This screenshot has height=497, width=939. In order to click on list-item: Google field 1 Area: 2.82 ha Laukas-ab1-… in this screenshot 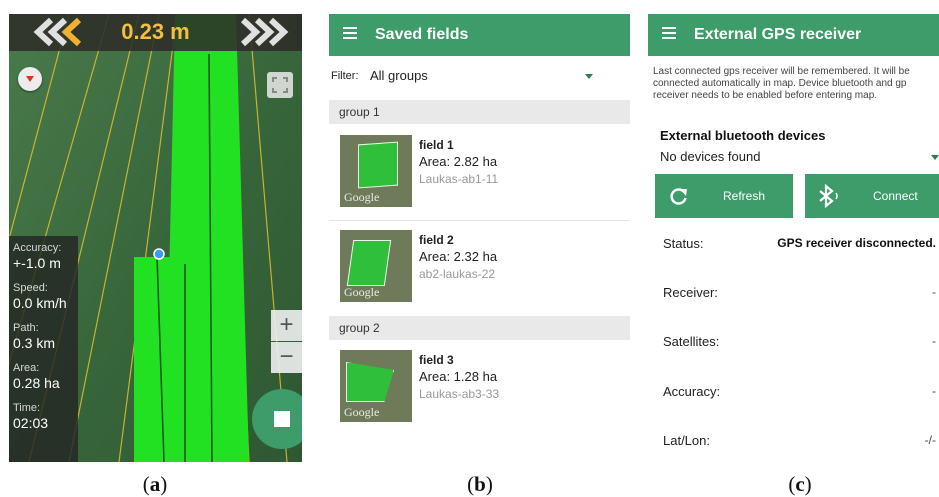, I will do `click(479, 177)`.